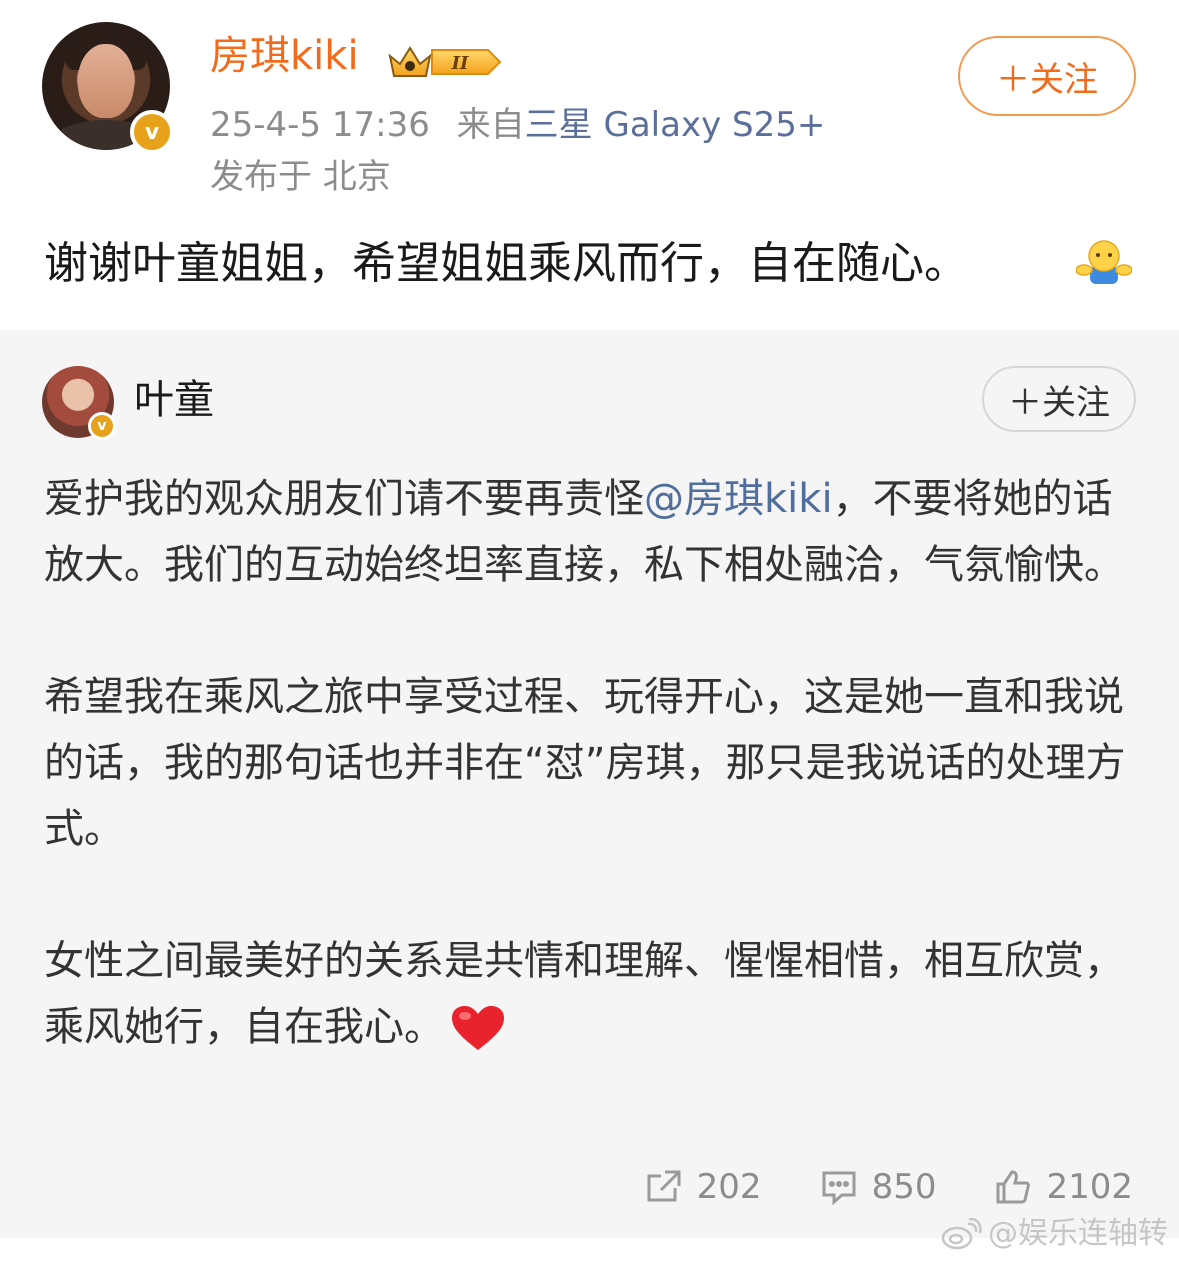 The width and height of the screenshot is (1179, 1268). I want to click on like-count: 2102, so click(1089, 1187).